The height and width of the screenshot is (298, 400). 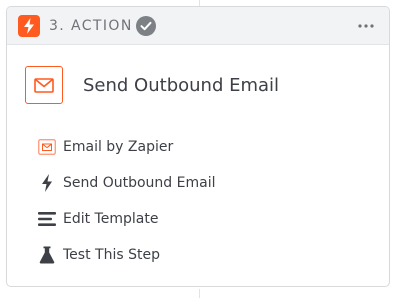 I want to click on more-options-button, so click(x=366, y=26).